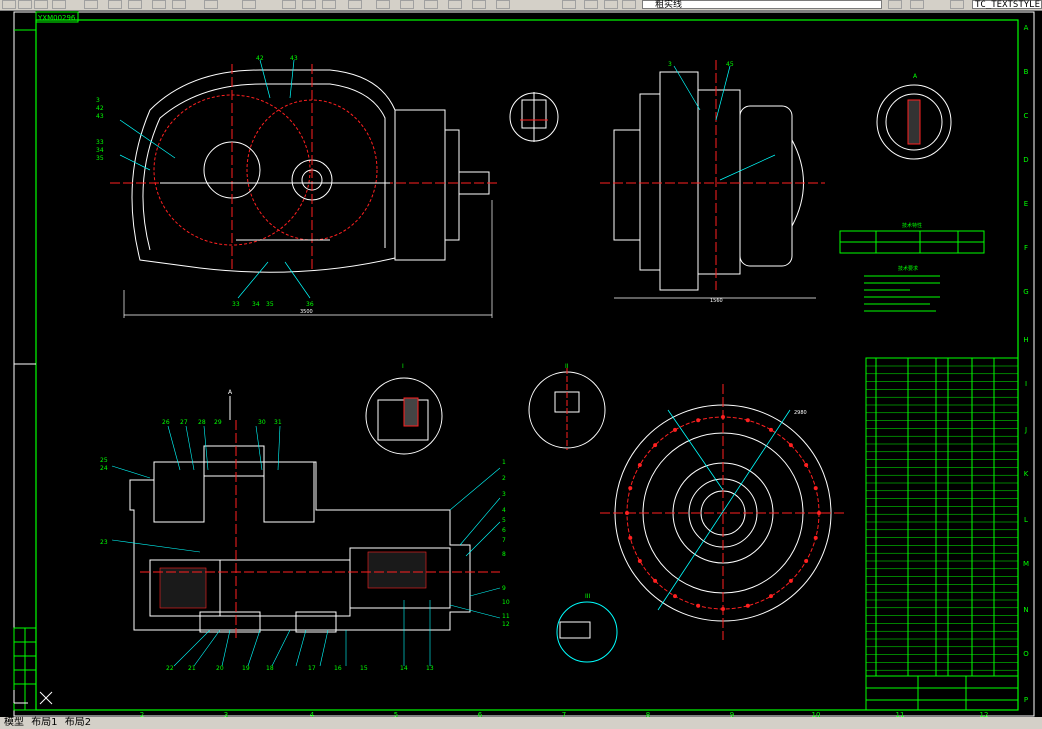 The width and height of the screenshot is (1042, 729). I want to click on callout-label: 16, so click(338, 668).